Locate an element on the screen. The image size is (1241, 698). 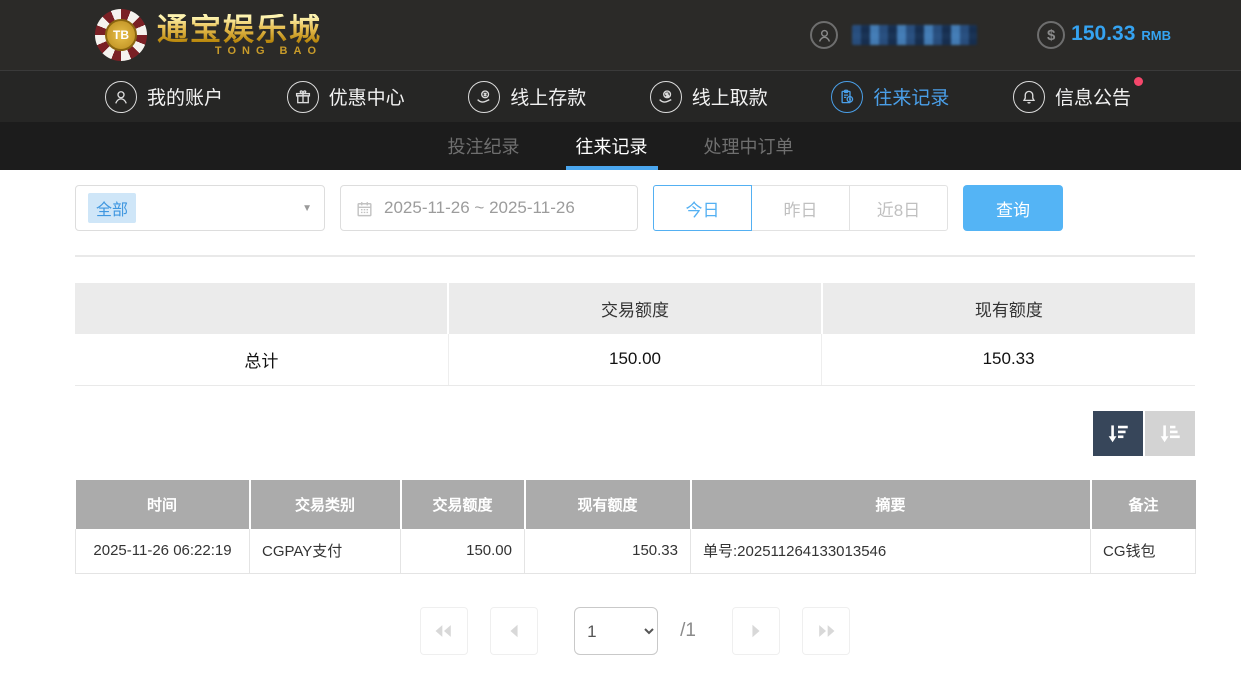
pagination: 1 /1 is located at coordinates (635, 631).